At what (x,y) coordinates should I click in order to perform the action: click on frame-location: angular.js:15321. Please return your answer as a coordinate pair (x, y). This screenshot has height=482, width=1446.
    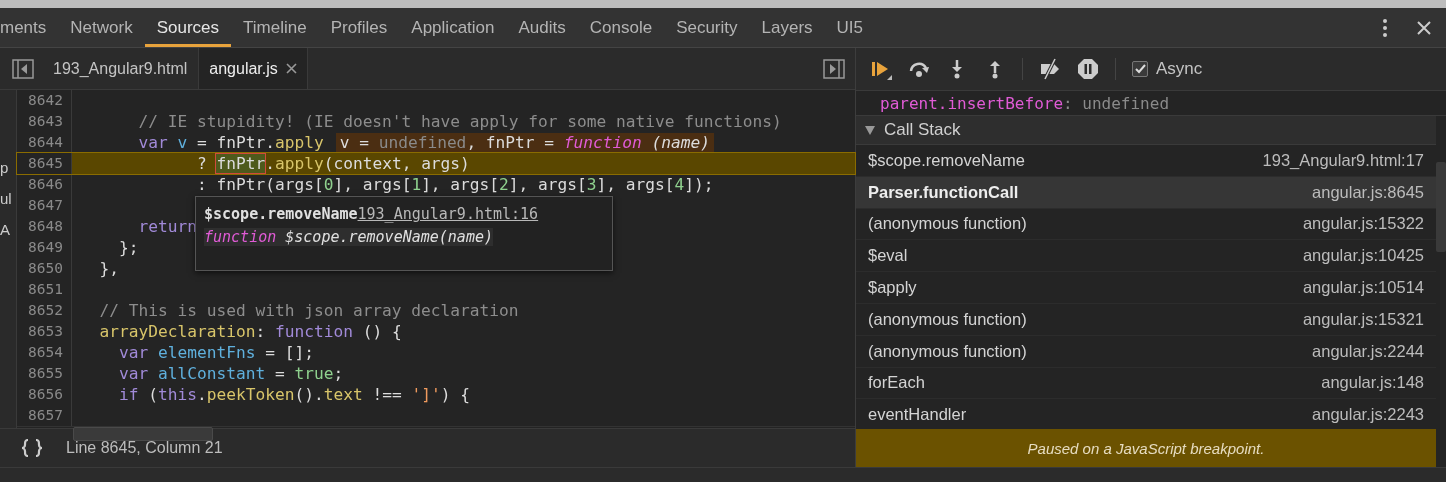
    Looking at the image, I should click on (1363, 319).